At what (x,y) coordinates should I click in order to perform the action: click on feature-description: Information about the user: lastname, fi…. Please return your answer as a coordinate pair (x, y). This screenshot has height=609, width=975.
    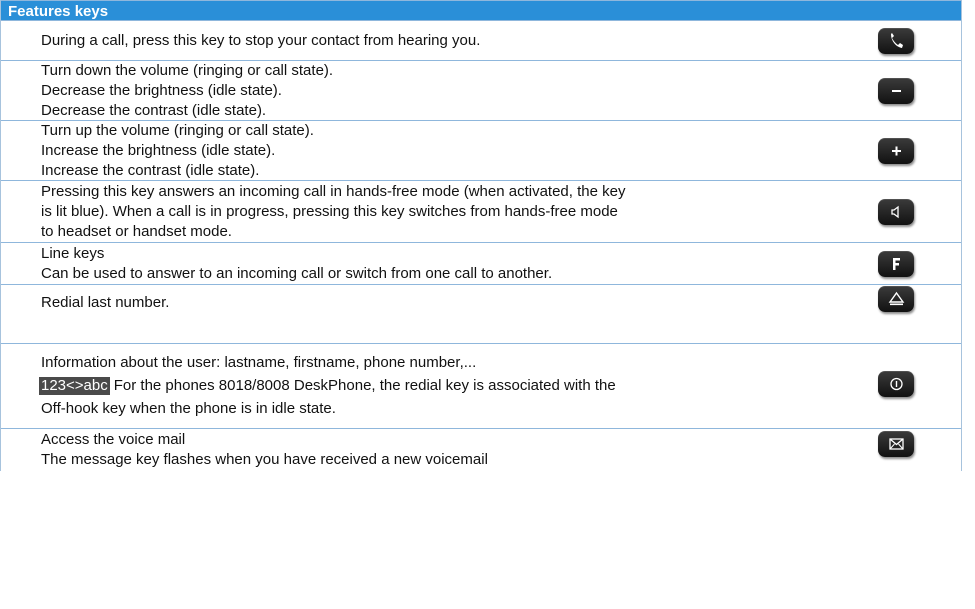
    Looking at the image, I should click on (420, 386).